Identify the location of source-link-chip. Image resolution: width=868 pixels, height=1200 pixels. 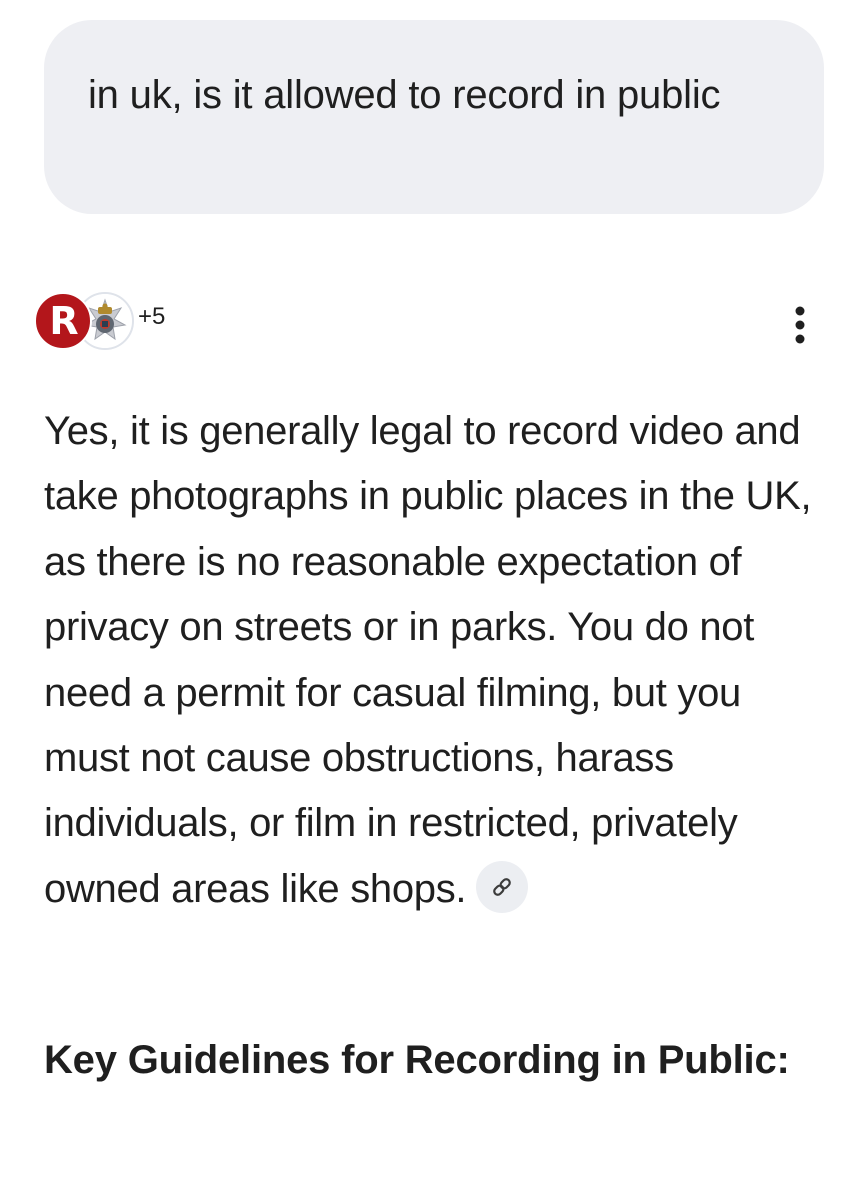
(502, 887).